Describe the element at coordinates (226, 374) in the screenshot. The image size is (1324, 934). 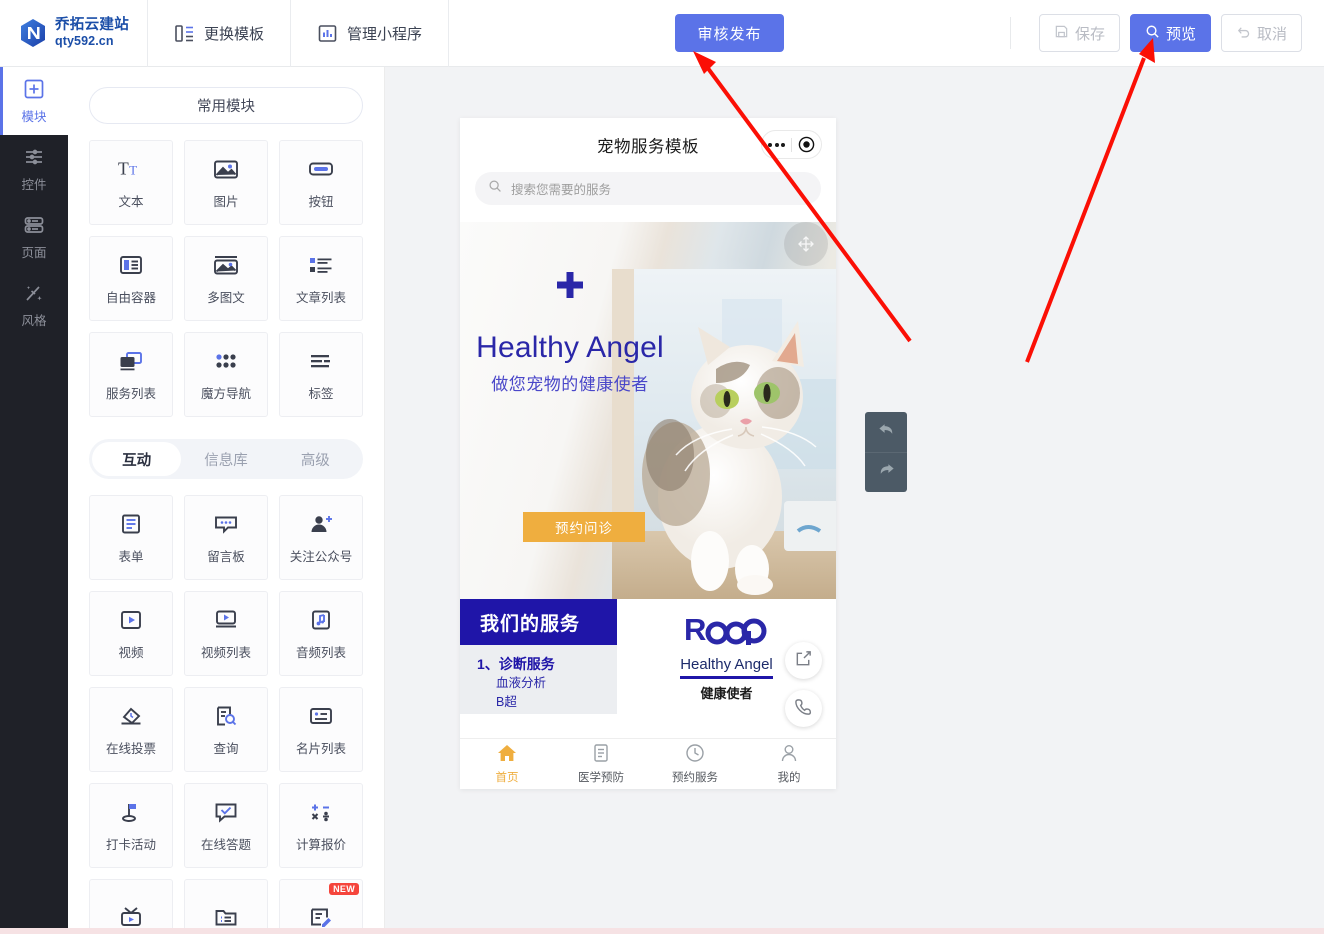
I see `module-grid-nav: 魔方导航` at that location.